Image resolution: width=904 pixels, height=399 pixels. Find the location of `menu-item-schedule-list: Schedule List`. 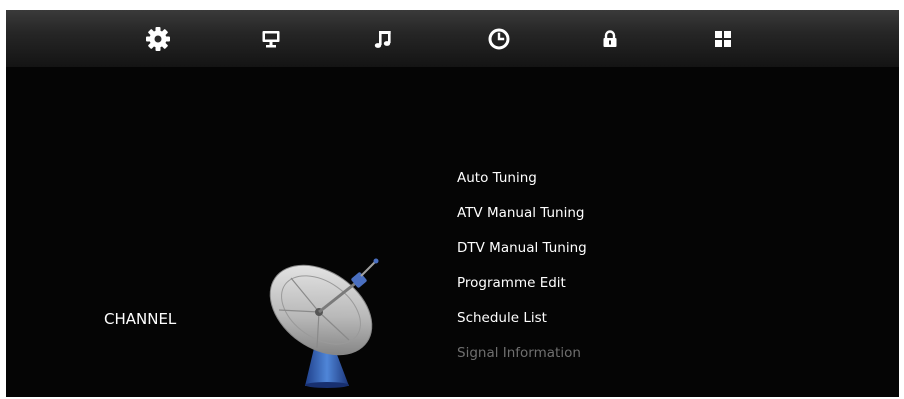

menu-item-schedule-list: Schedule List is located at coordinates (522, 325).